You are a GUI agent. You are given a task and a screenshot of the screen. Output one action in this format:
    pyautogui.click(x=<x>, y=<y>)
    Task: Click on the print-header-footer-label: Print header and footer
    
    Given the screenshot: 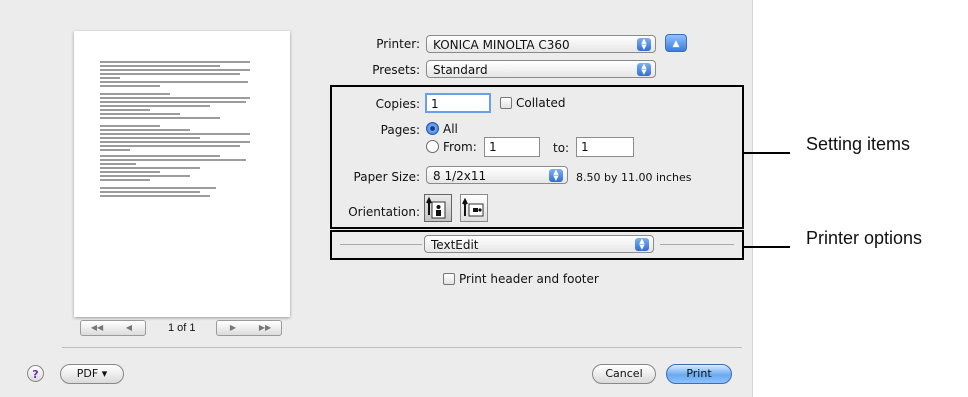 What is the action you would take?
    pyautogui.click(x=529, y=279)
    